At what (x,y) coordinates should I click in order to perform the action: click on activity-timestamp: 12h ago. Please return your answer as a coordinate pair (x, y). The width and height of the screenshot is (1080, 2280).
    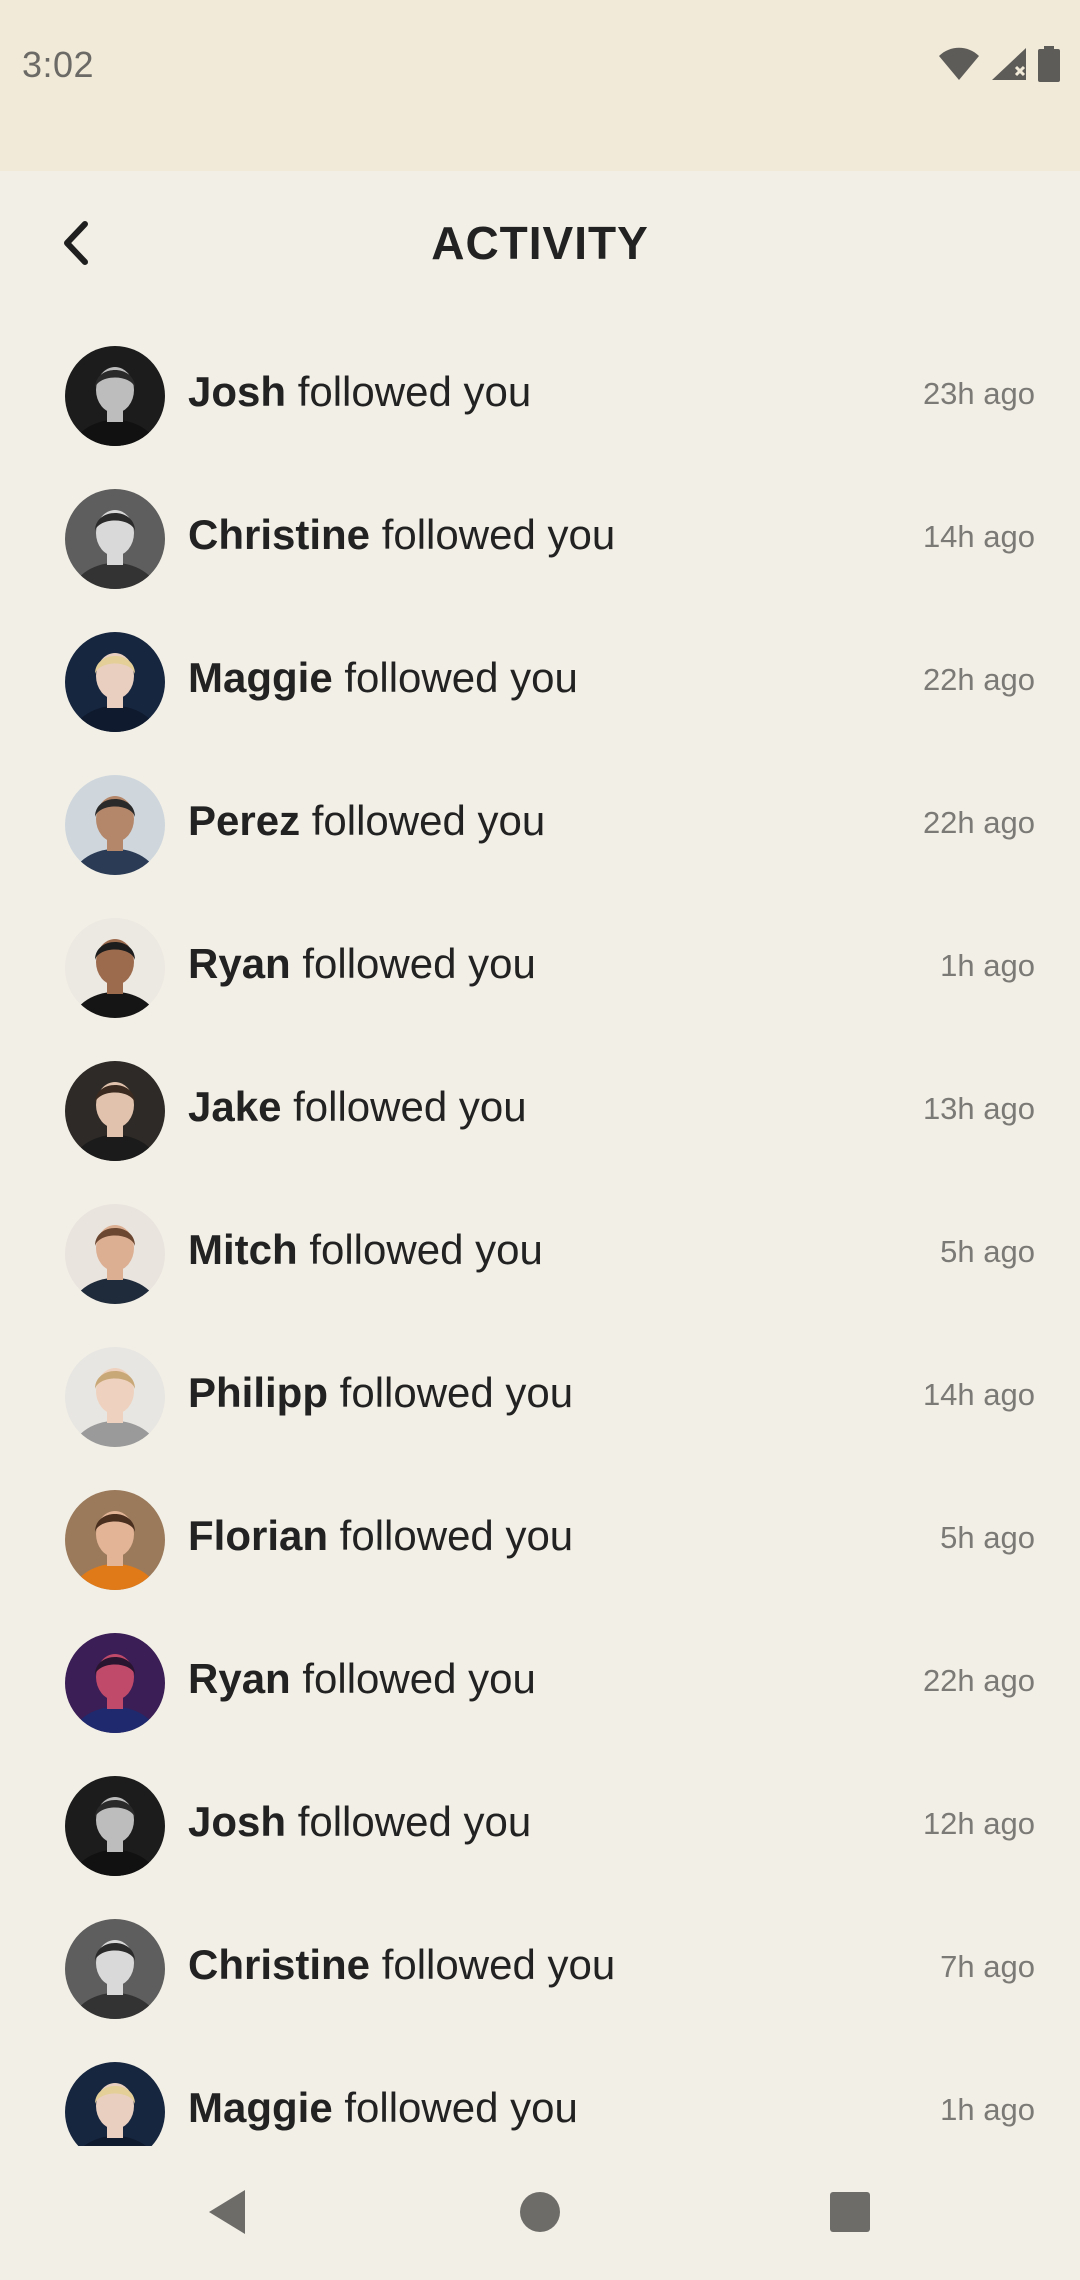
    Looking at the image, I should click on (978, 1823).